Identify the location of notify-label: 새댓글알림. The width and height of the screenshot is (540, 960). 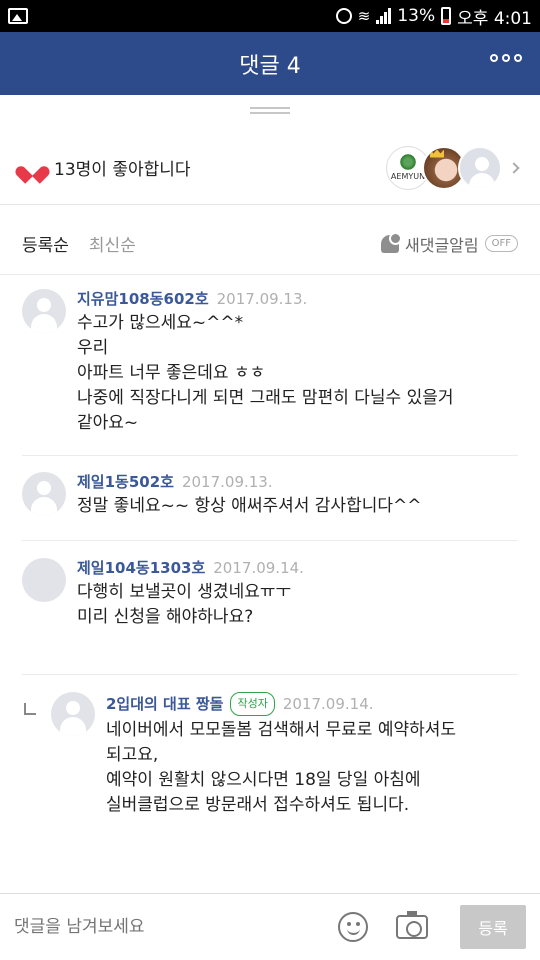
(442, 245).